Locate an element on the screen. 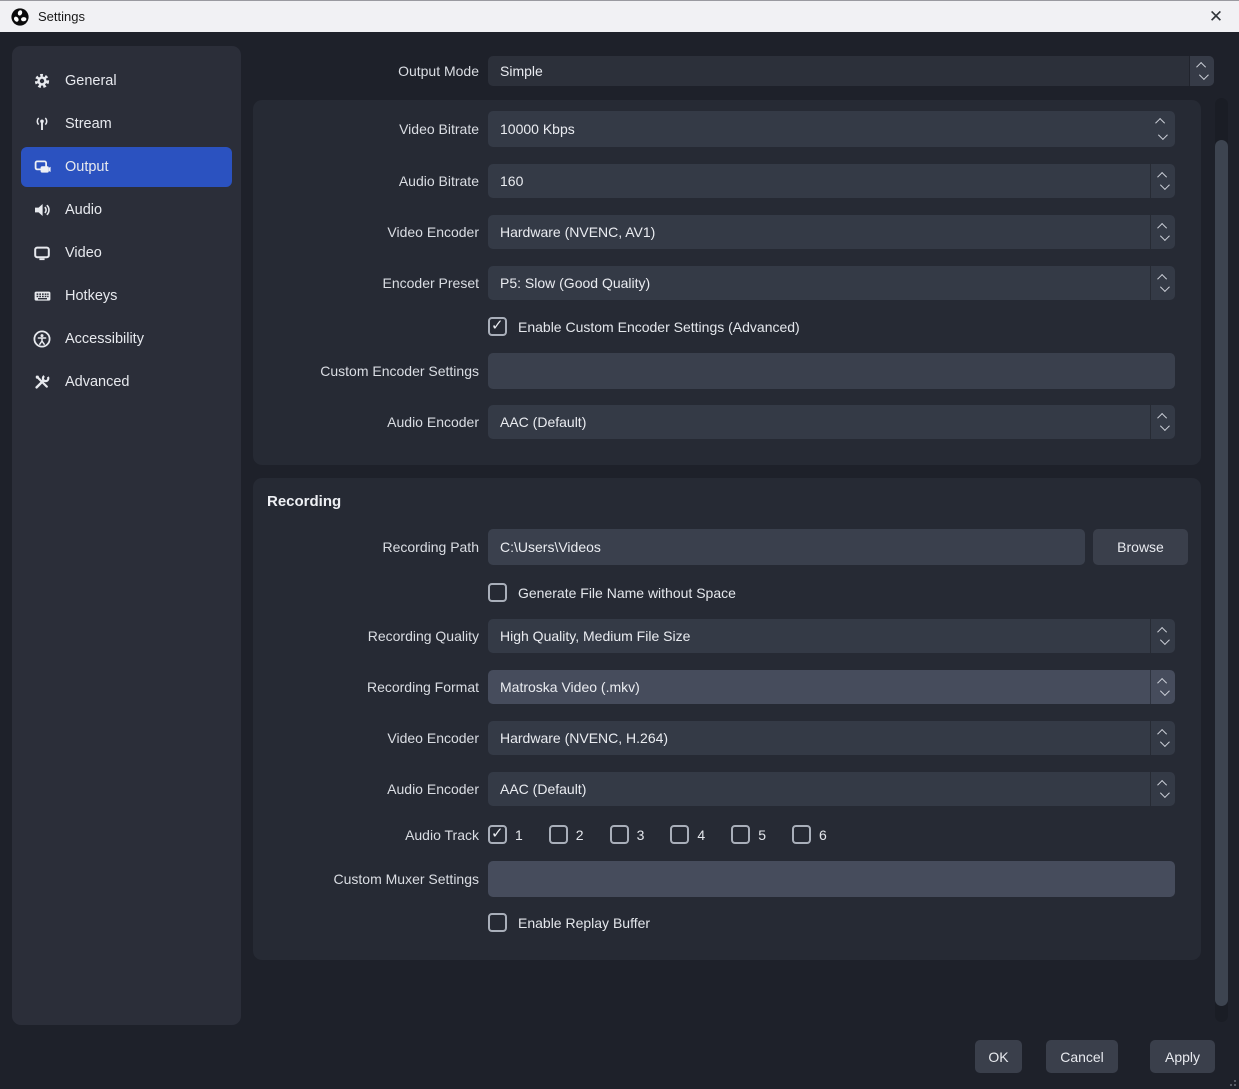  video-encoder-select: Hardware (NVENC, AV1) is located at coordinates (831, 232).